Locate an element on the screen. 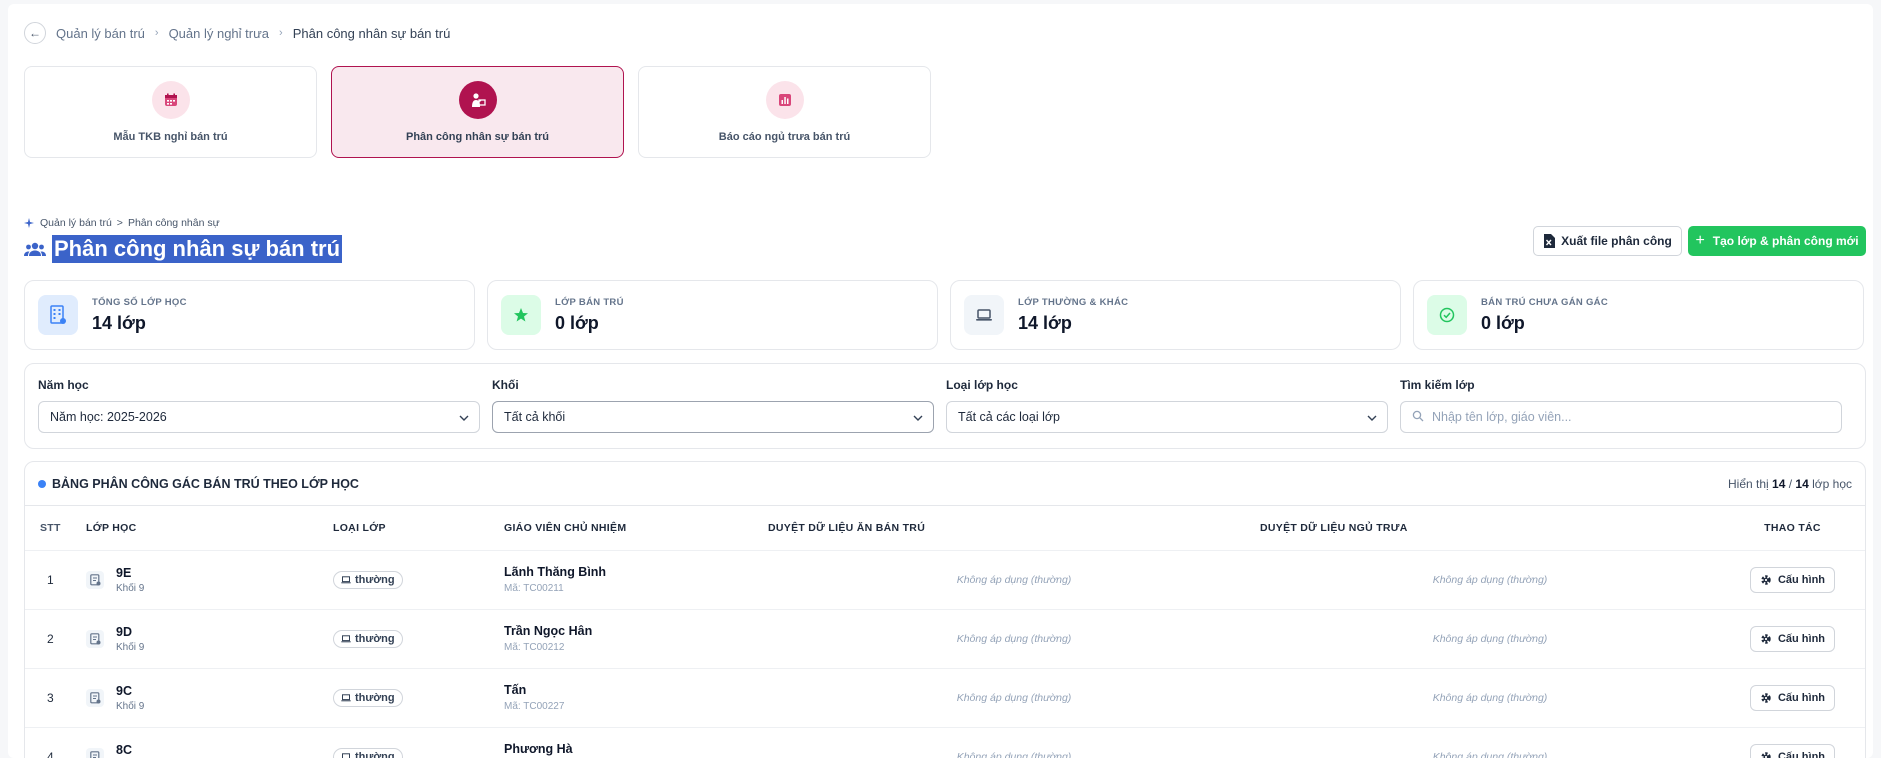 This screenshot has width=1881, height=758. table-title: BẢNG PHÂN CÔNG GÁC BÁN TRÚ THEO LỚP HỌC is located at coordinates (198, 484).